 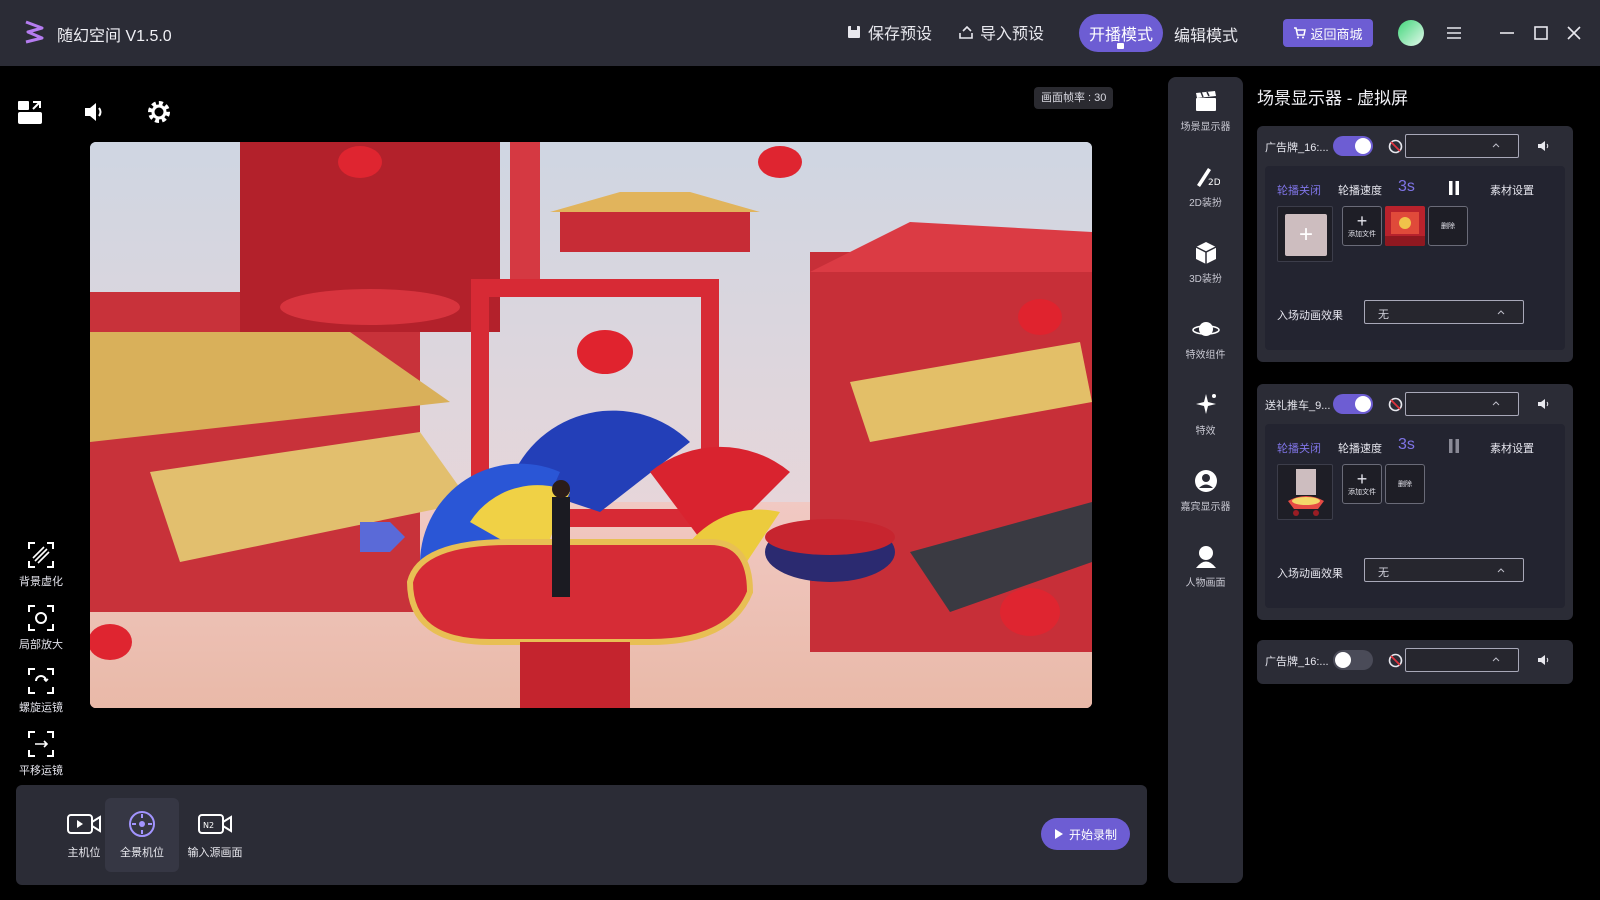 What do you see at coordinates (1411, 33) in the screenshot?
I see `avatar` at bounding box center [1411, 33].